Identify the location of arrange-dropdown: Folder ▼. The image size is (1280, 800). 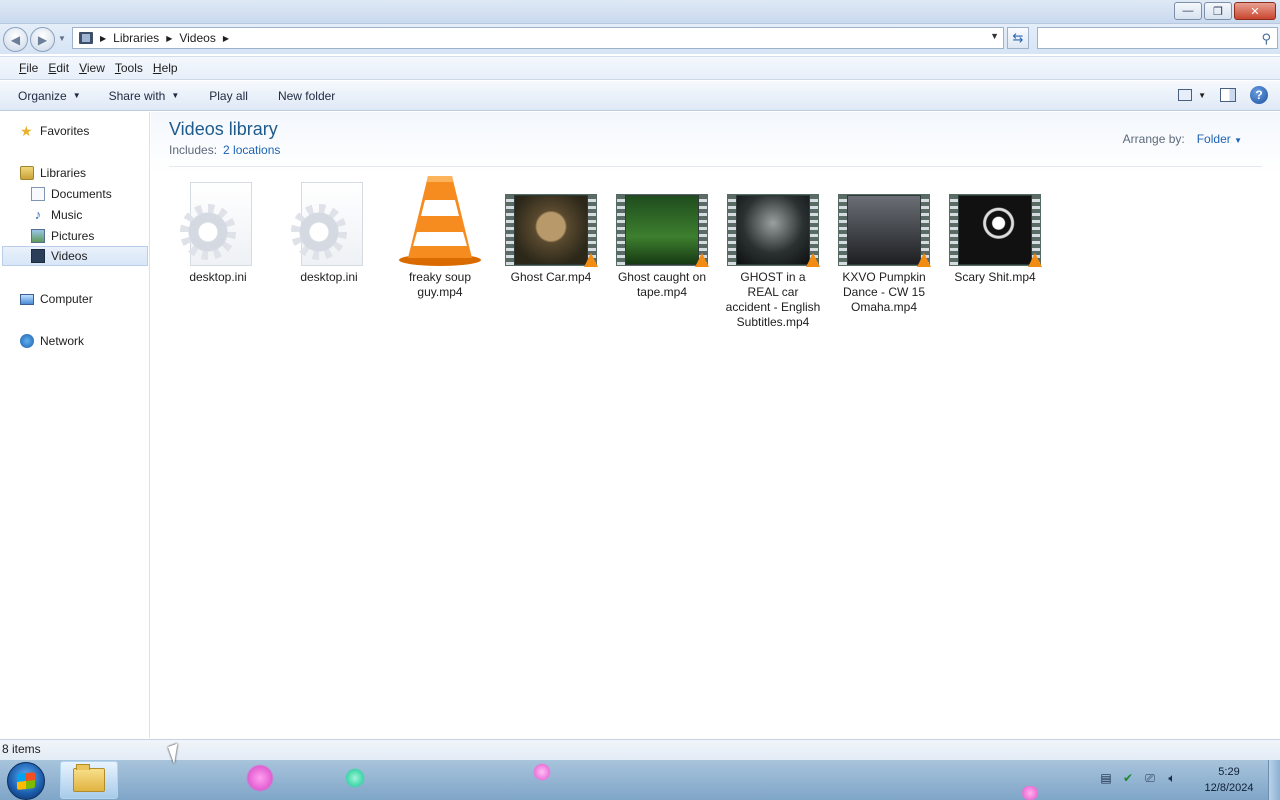
(1219, 139).